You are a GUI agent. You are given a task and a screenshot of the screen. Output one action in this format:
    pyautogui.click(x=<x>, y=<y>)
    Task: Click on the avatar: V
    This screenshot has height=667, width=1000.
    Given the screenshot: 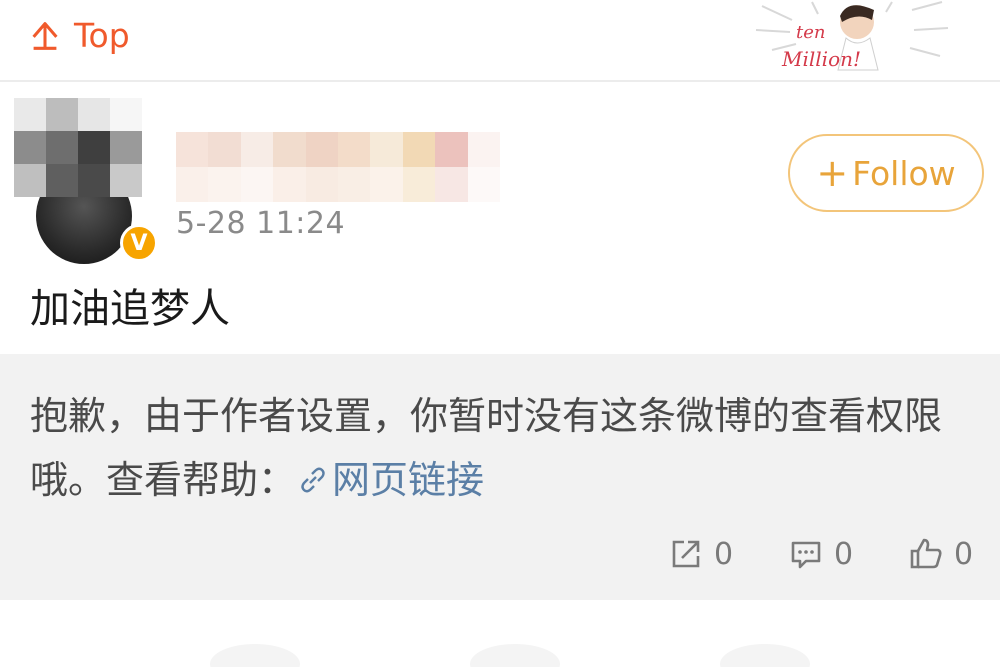 What is the action you would take?
    pyautogui.click(x=86, y=181)
    